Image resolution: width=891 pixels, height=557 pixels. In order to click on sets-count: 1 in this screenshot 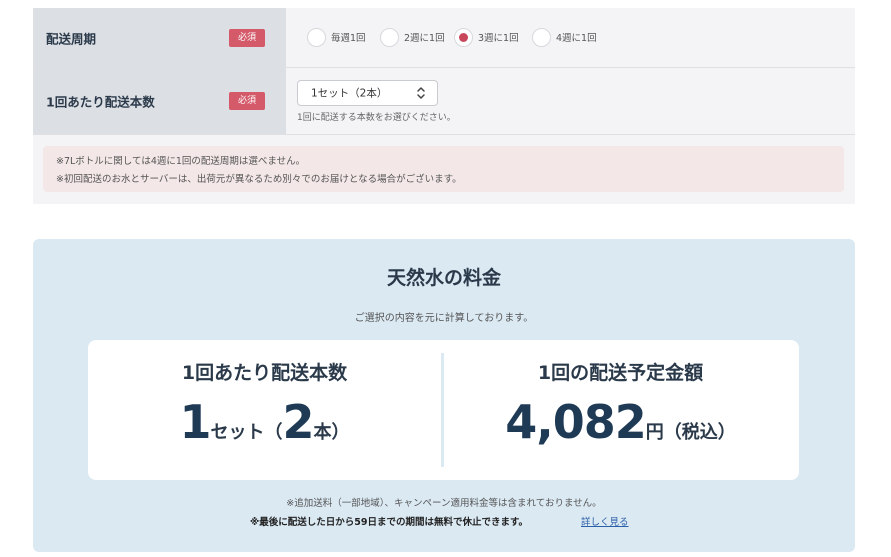, I will do `click(195, 422)`.